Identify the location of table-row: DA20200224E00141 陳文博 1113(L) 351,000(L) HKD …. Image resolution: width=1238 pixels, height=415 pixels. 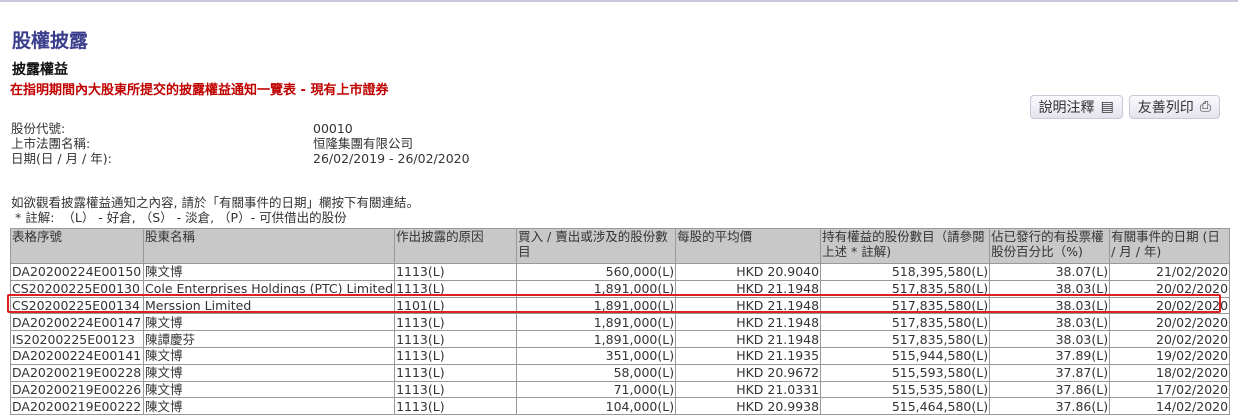
(620, 355).